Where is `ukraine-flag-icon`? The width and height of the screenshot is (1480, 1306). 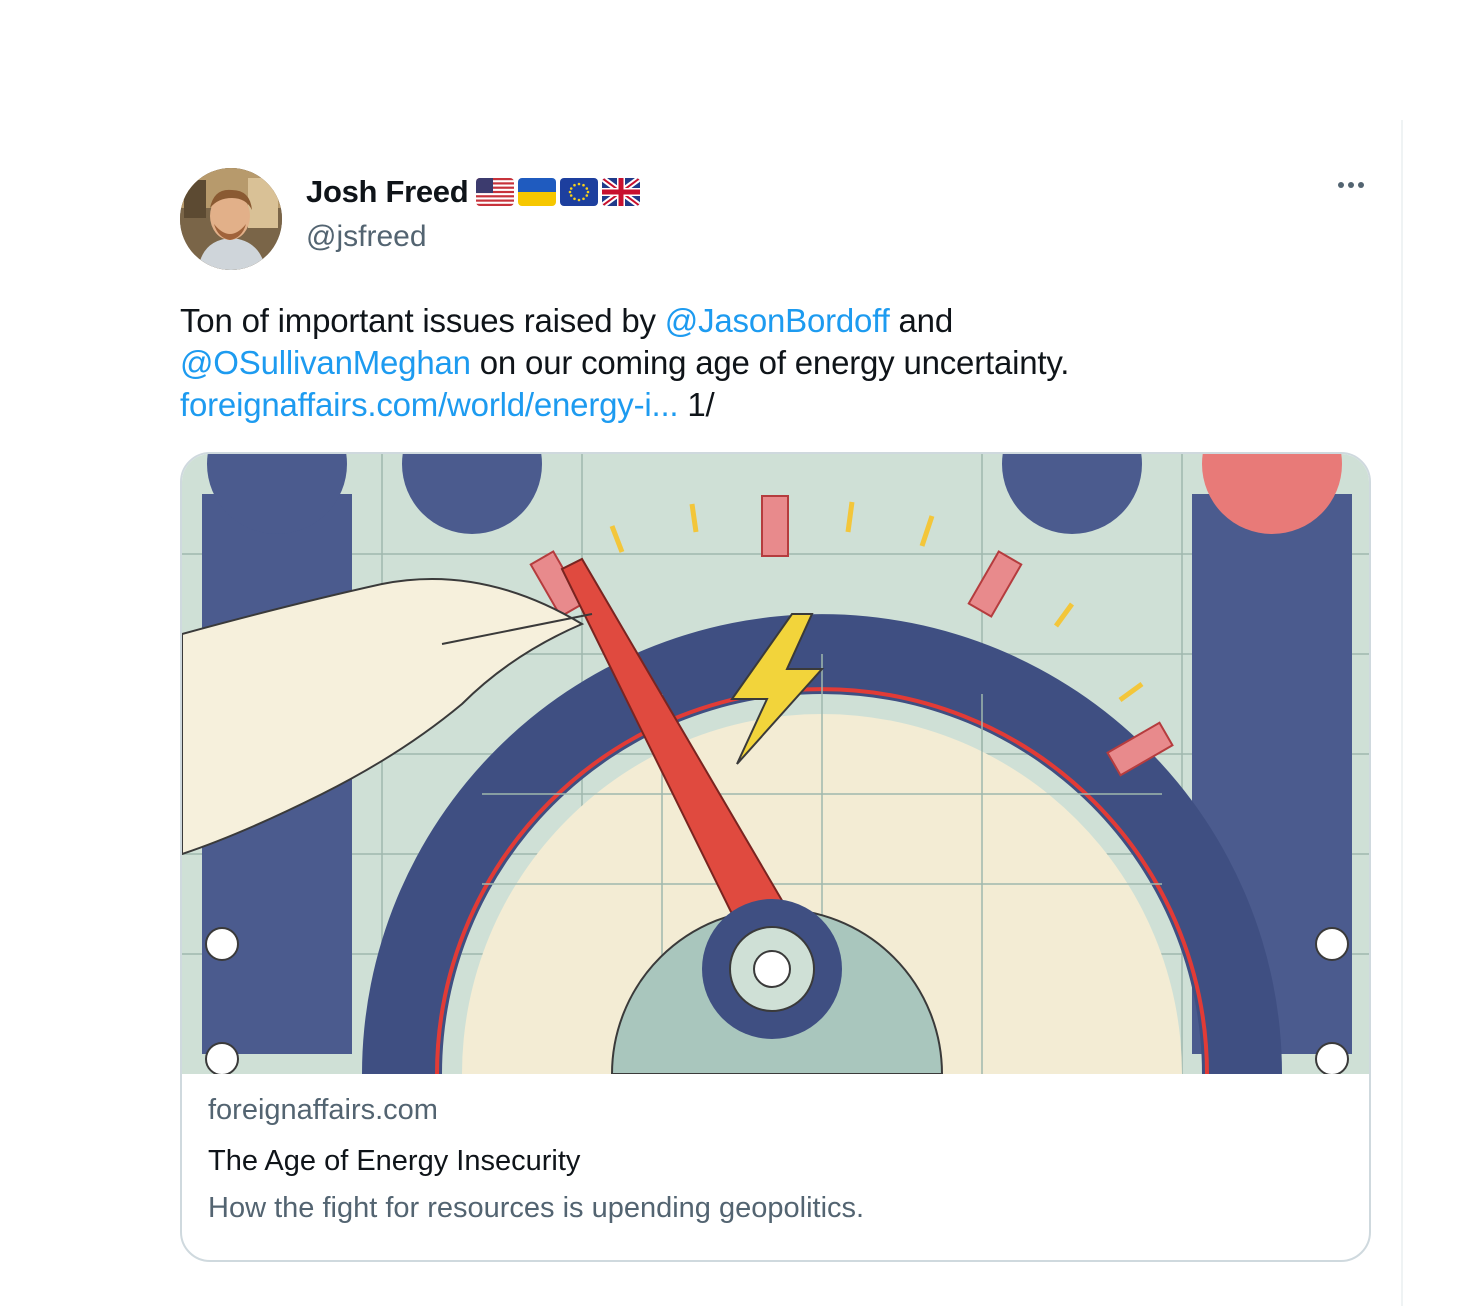
ukraine-flag-icon is located at coordinates (537, 192).